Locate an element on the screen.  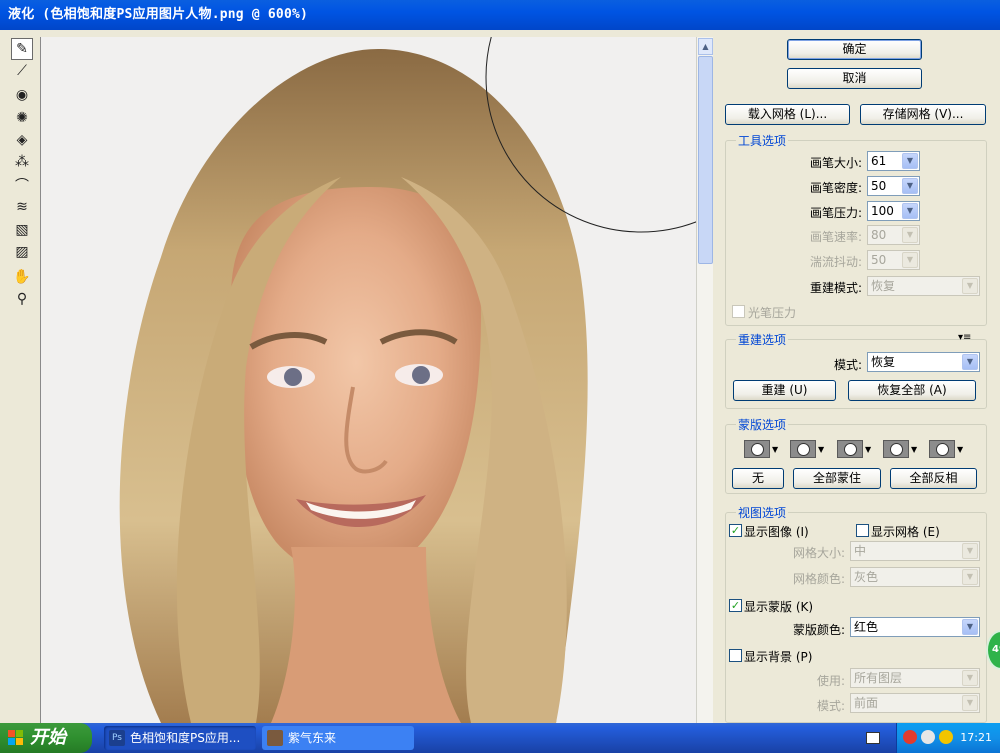
photo-thumbnail-icon is located at coordinates (275, 738).